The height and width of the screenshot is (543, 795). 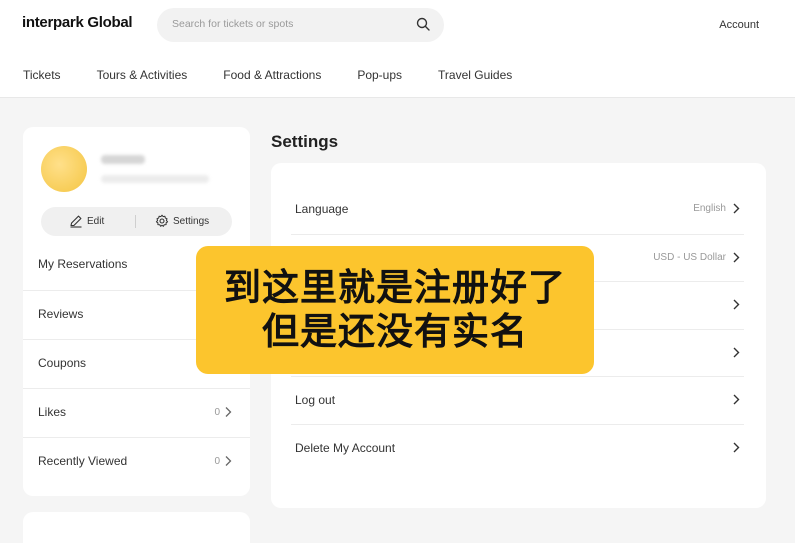 I want to click on caption-line-2: 但是还没有实名, so click(x=395, y=331).